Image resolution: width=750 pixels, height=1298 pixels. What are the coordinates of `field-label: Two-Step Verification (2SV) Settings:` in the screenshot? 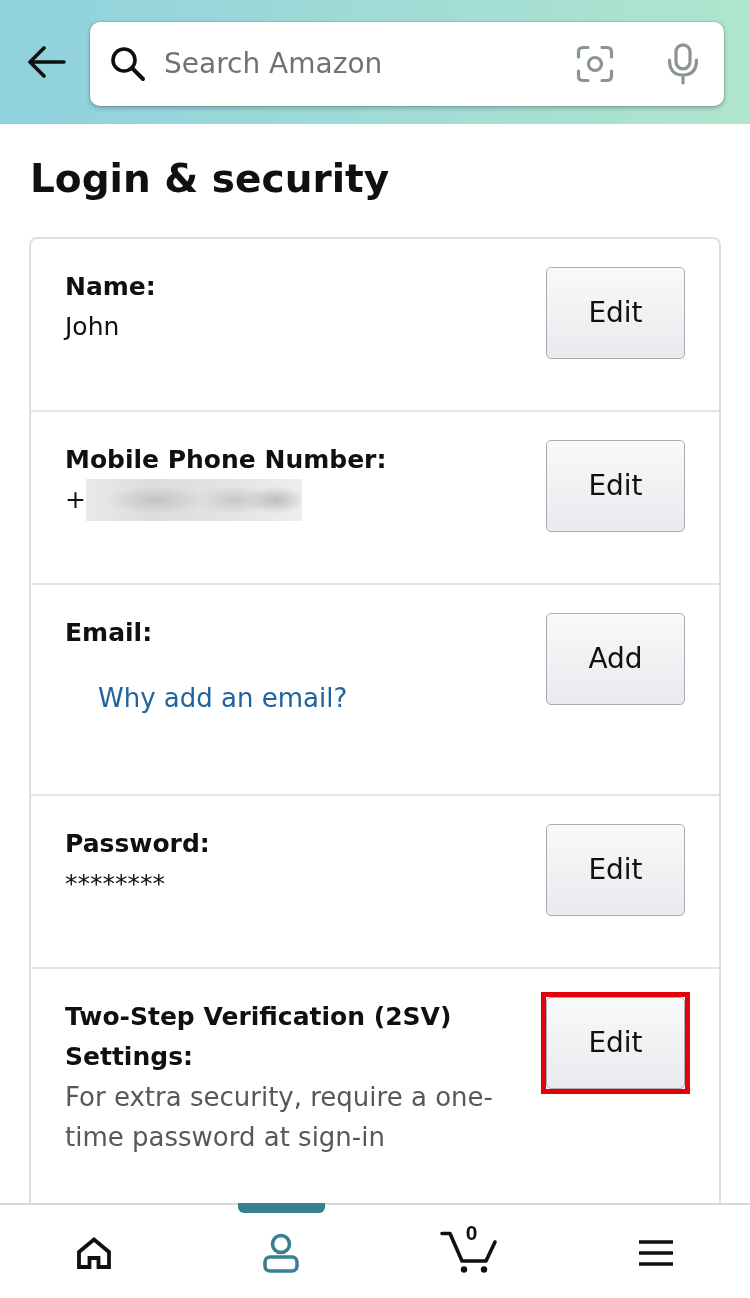 It's located at (259, 1037).